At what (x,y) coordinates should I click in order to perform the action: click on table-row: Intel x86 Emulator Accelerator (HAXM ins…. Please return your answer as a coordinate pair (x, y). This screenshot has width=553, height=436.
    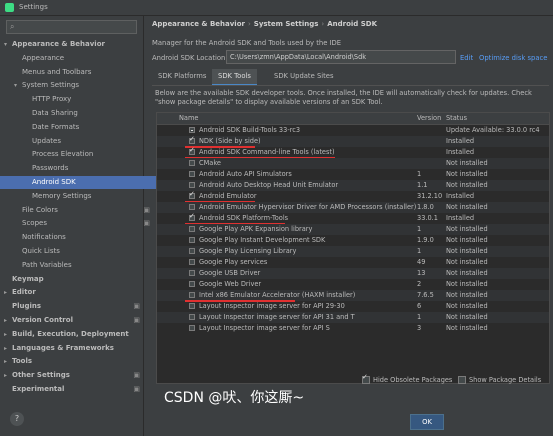
    Looking at the image, I should click on (353, 296).